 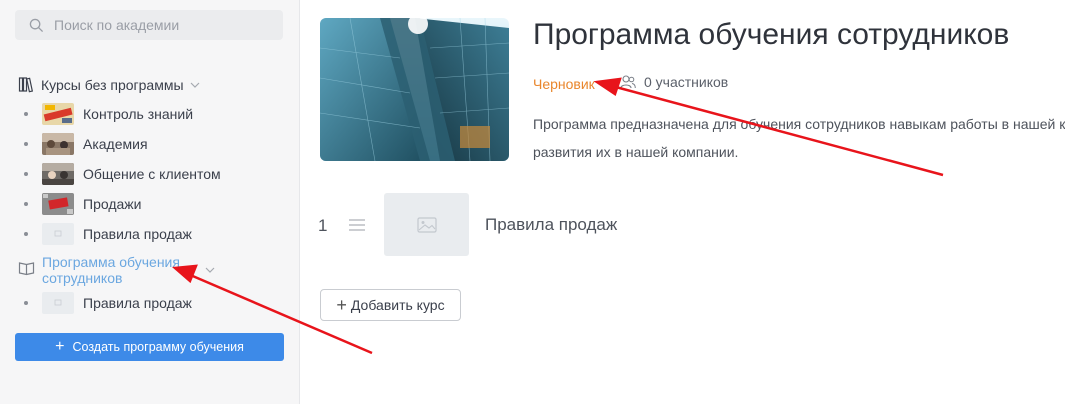 I want to click on page-title: Программа обучения сотрудников, so click(x=771, y=34).